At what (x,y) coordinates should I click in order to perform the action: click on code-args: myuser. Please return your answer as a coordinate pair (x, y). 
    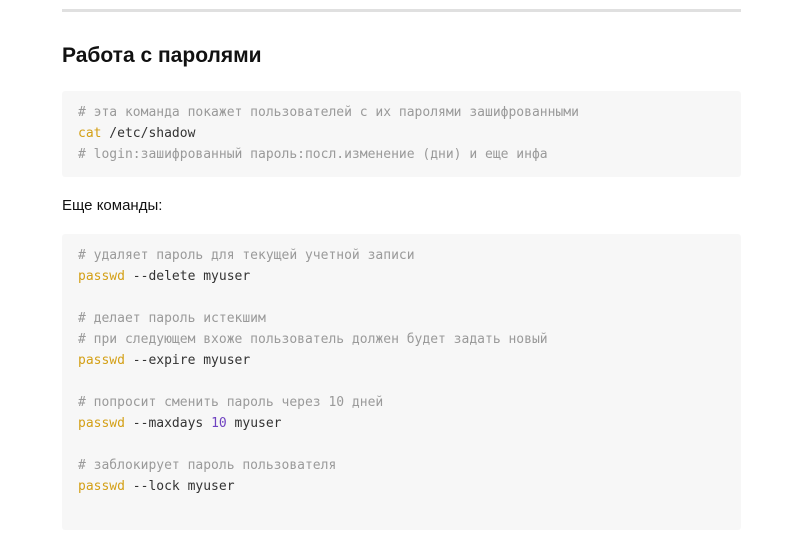
    Looking at the image, I should click on (254, 423).